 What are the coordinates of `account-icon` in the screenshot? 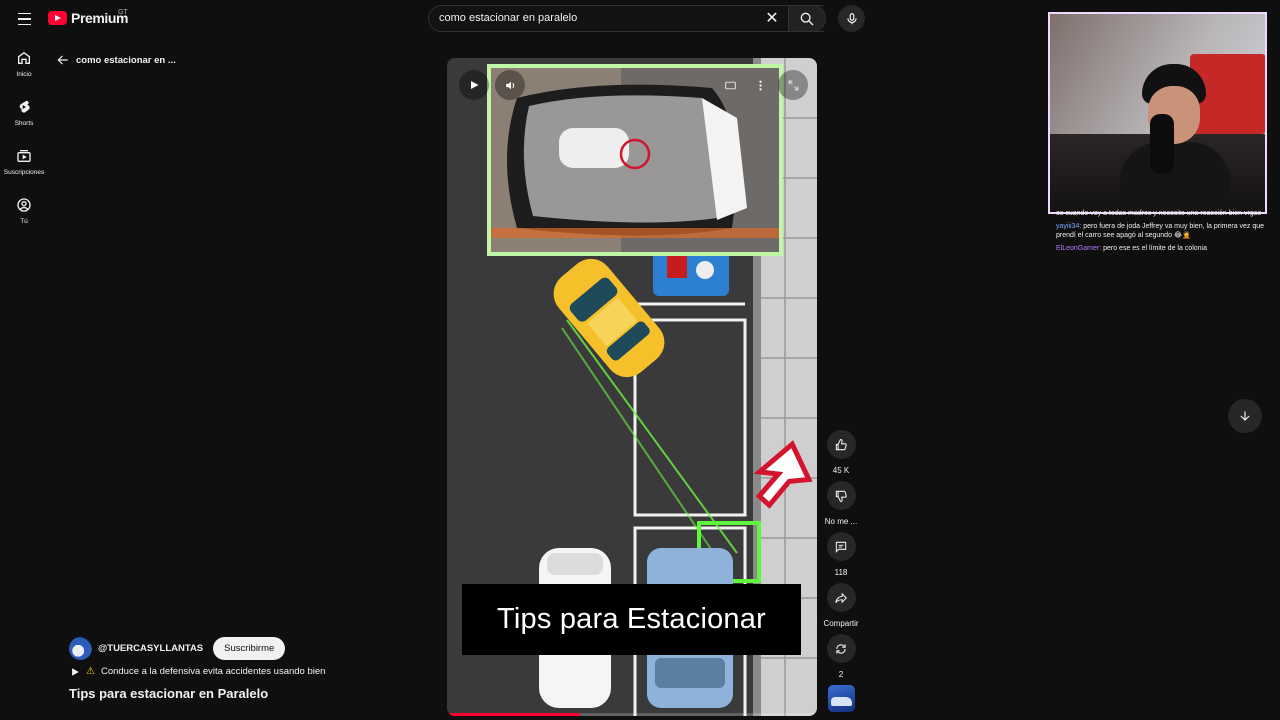 It's located at (24, 205).